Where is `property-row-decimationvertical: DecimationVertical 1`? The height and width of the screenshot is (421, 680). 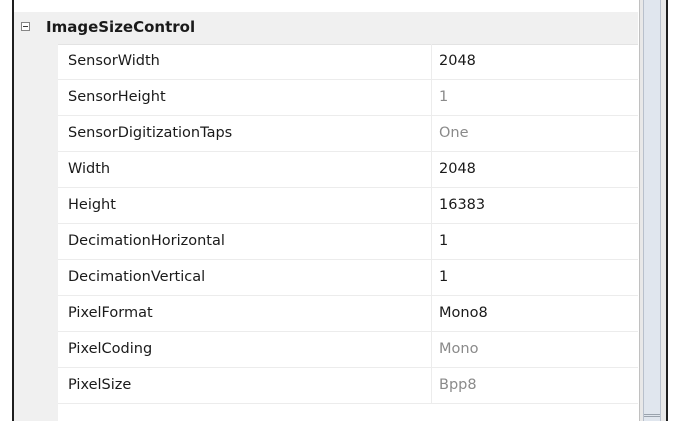
property-row-decimationvertical: DecimationVertical 1 is located at coordinates (348, 278).